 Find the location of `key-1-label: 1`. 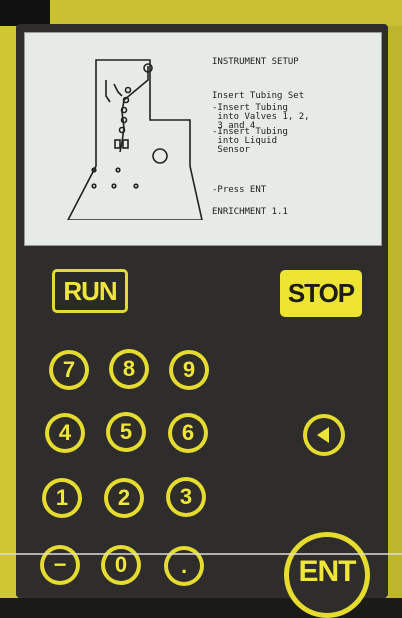

key-1-label: 1 is located at coordinates (62, 498).